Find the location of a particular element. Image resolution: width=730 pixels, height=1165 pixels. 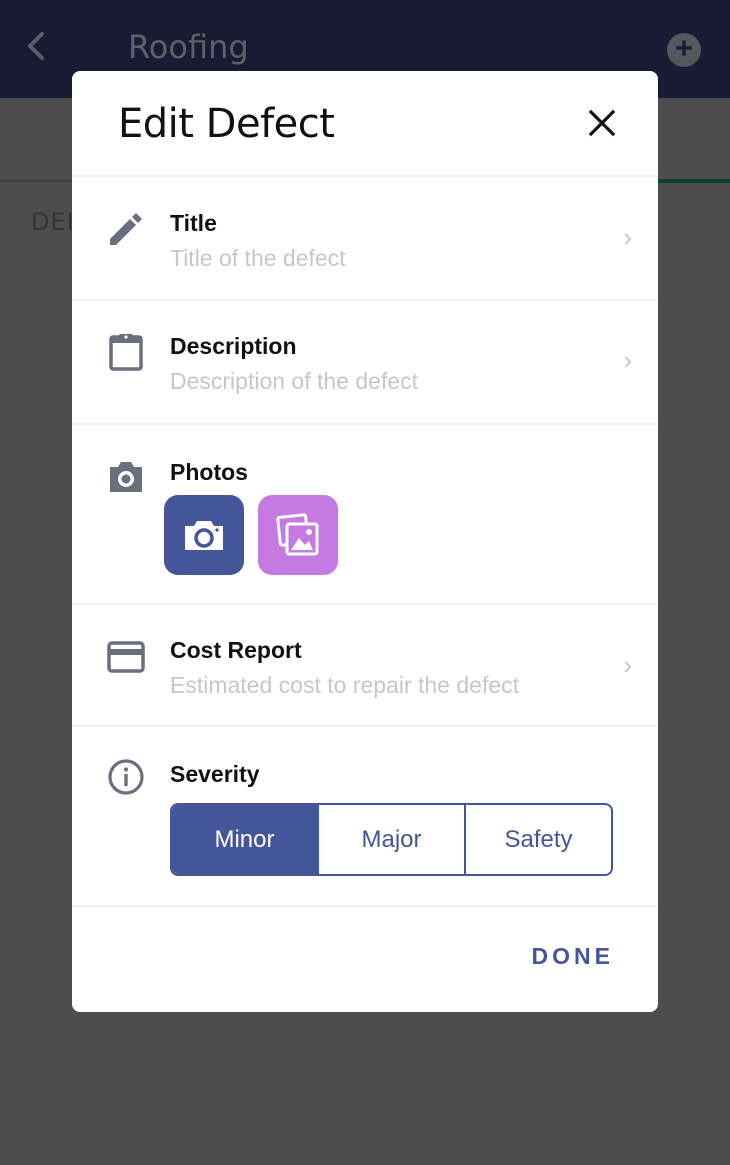

back-button is located at coordinates (37, 46).